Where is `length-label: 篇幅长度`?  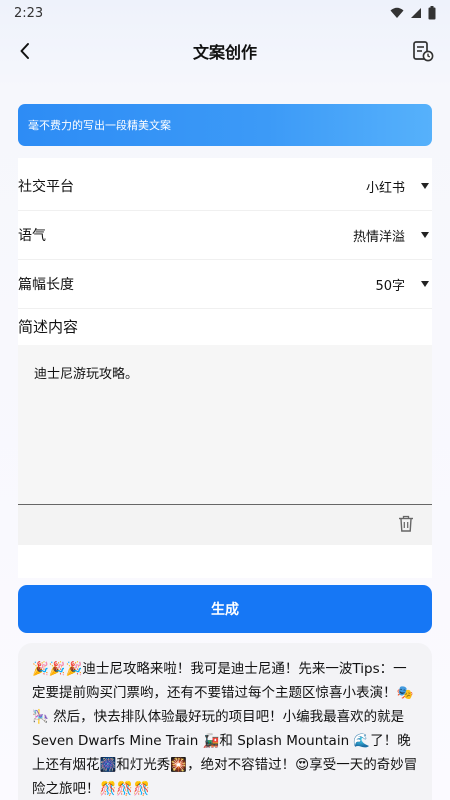
length-label: 篇幅长度 is located at coordinates (46, 285).